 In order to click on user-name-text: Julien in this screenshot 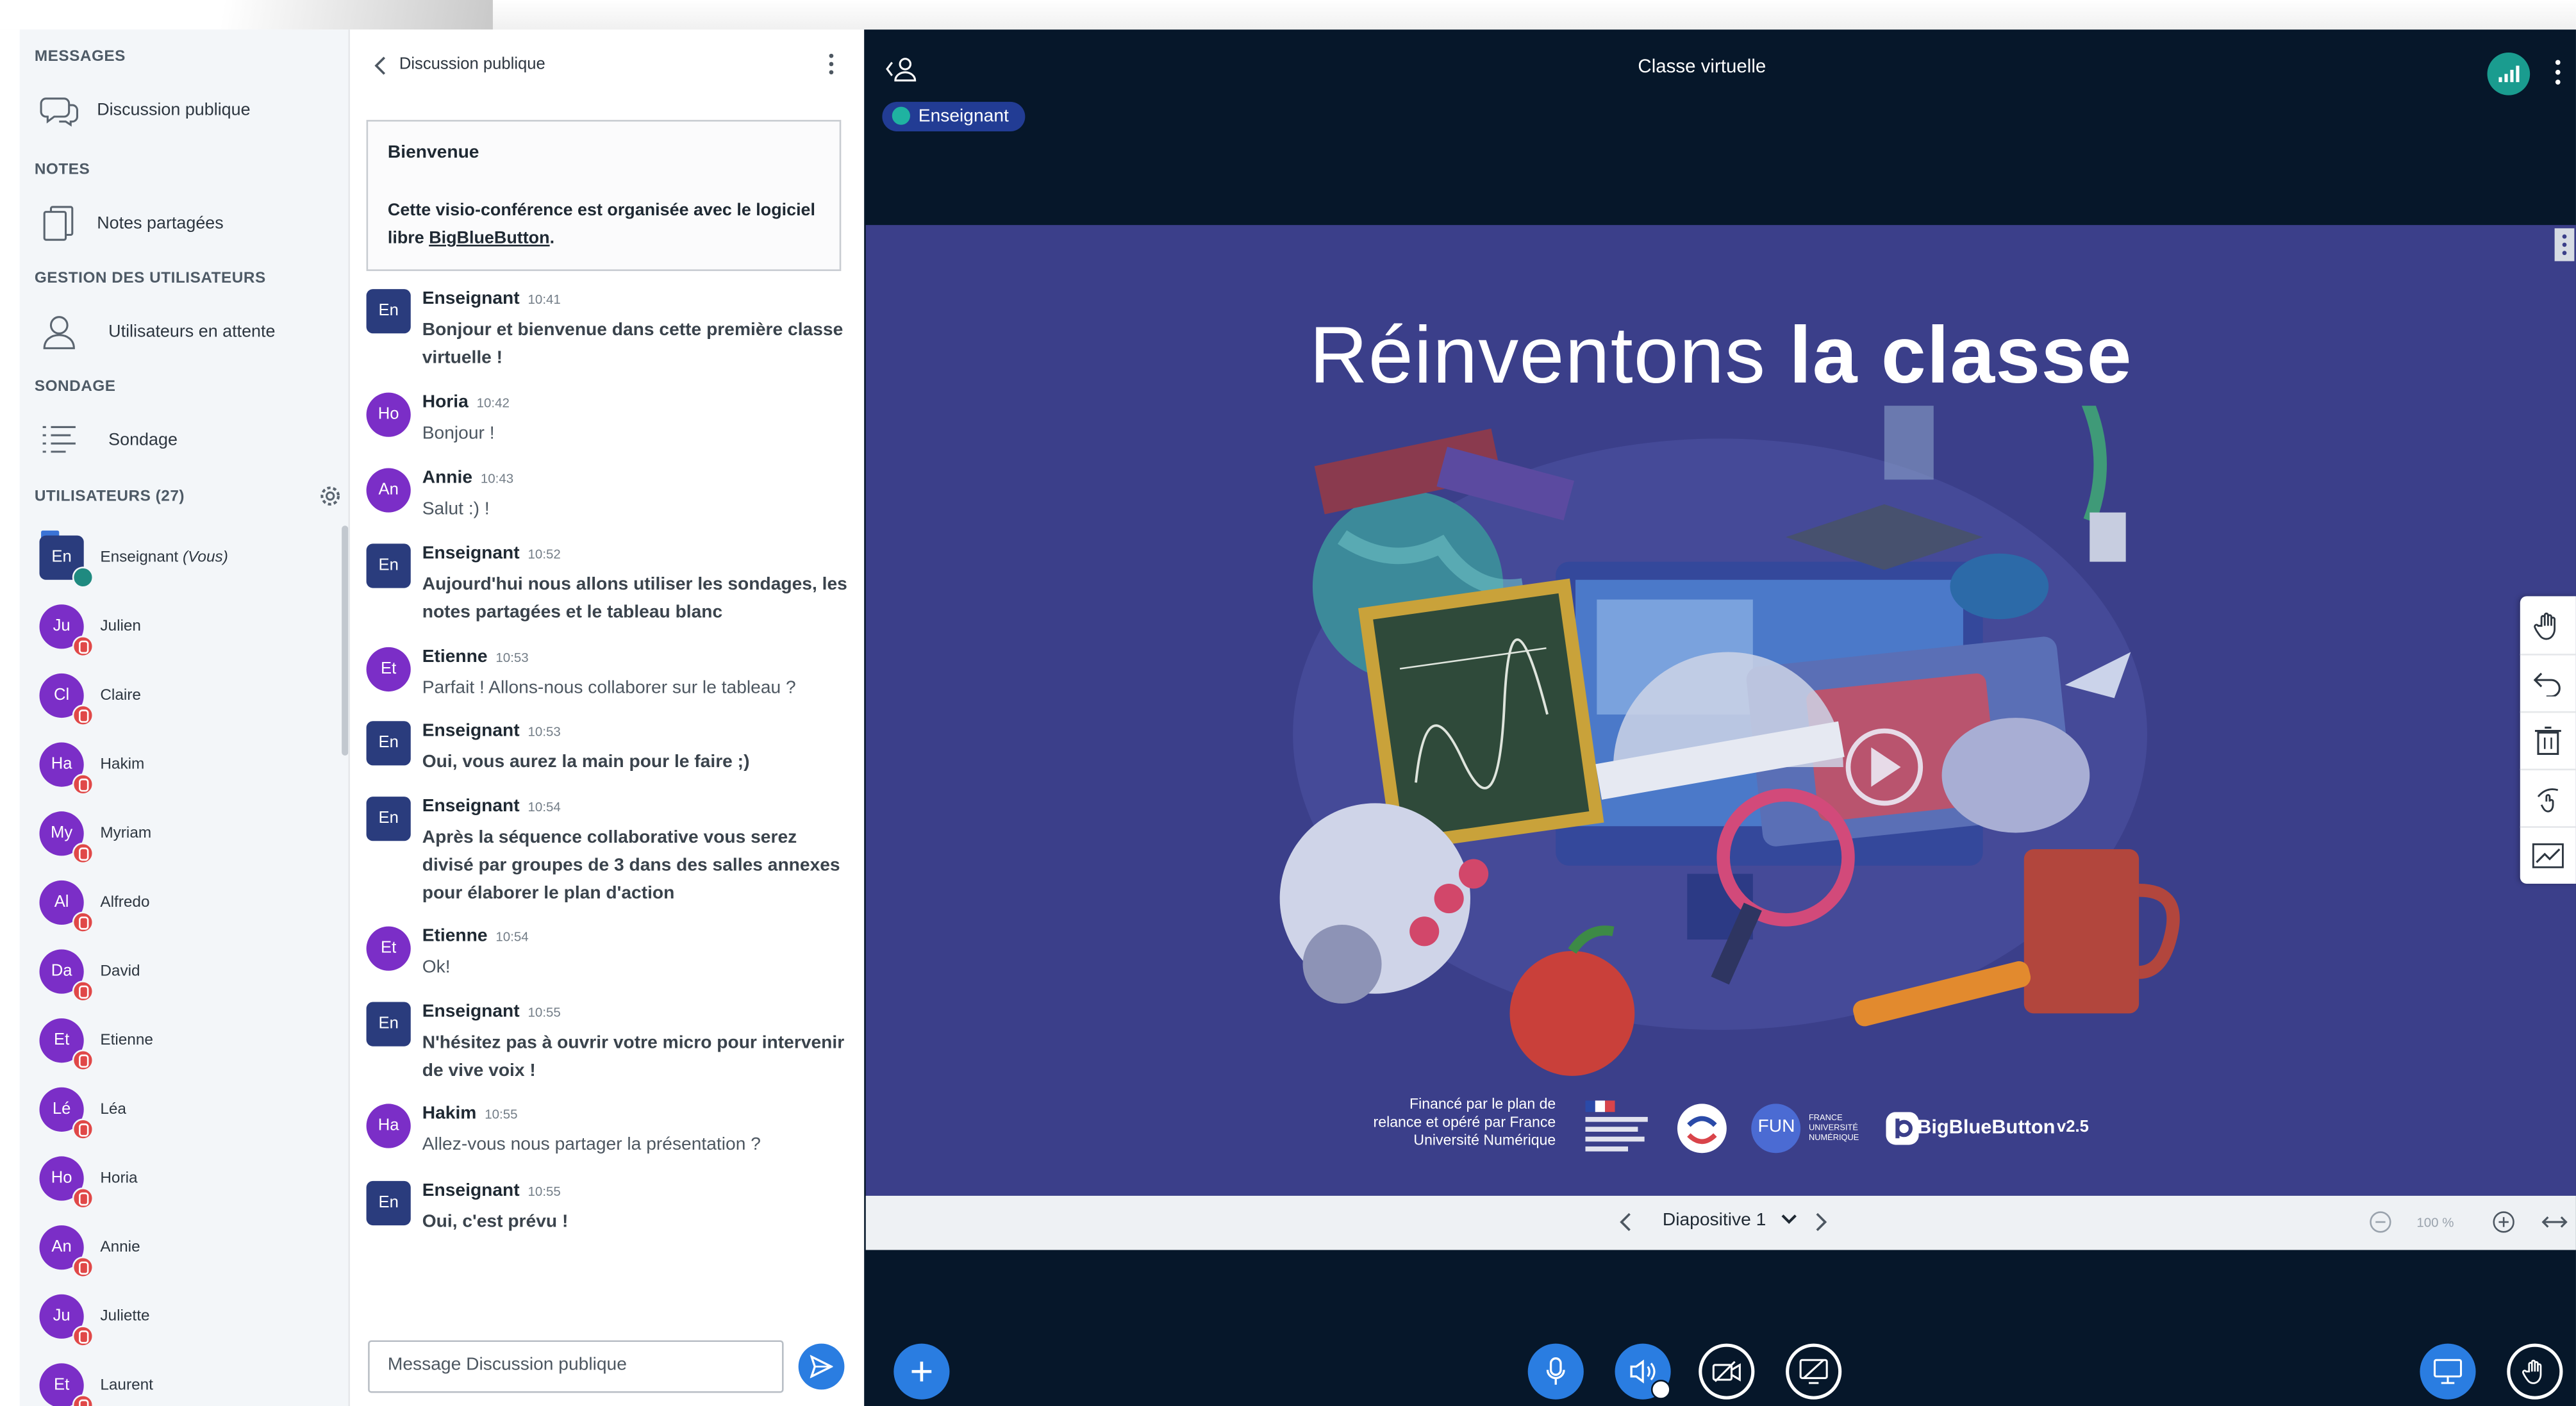, I will do `click(121, 626)`.